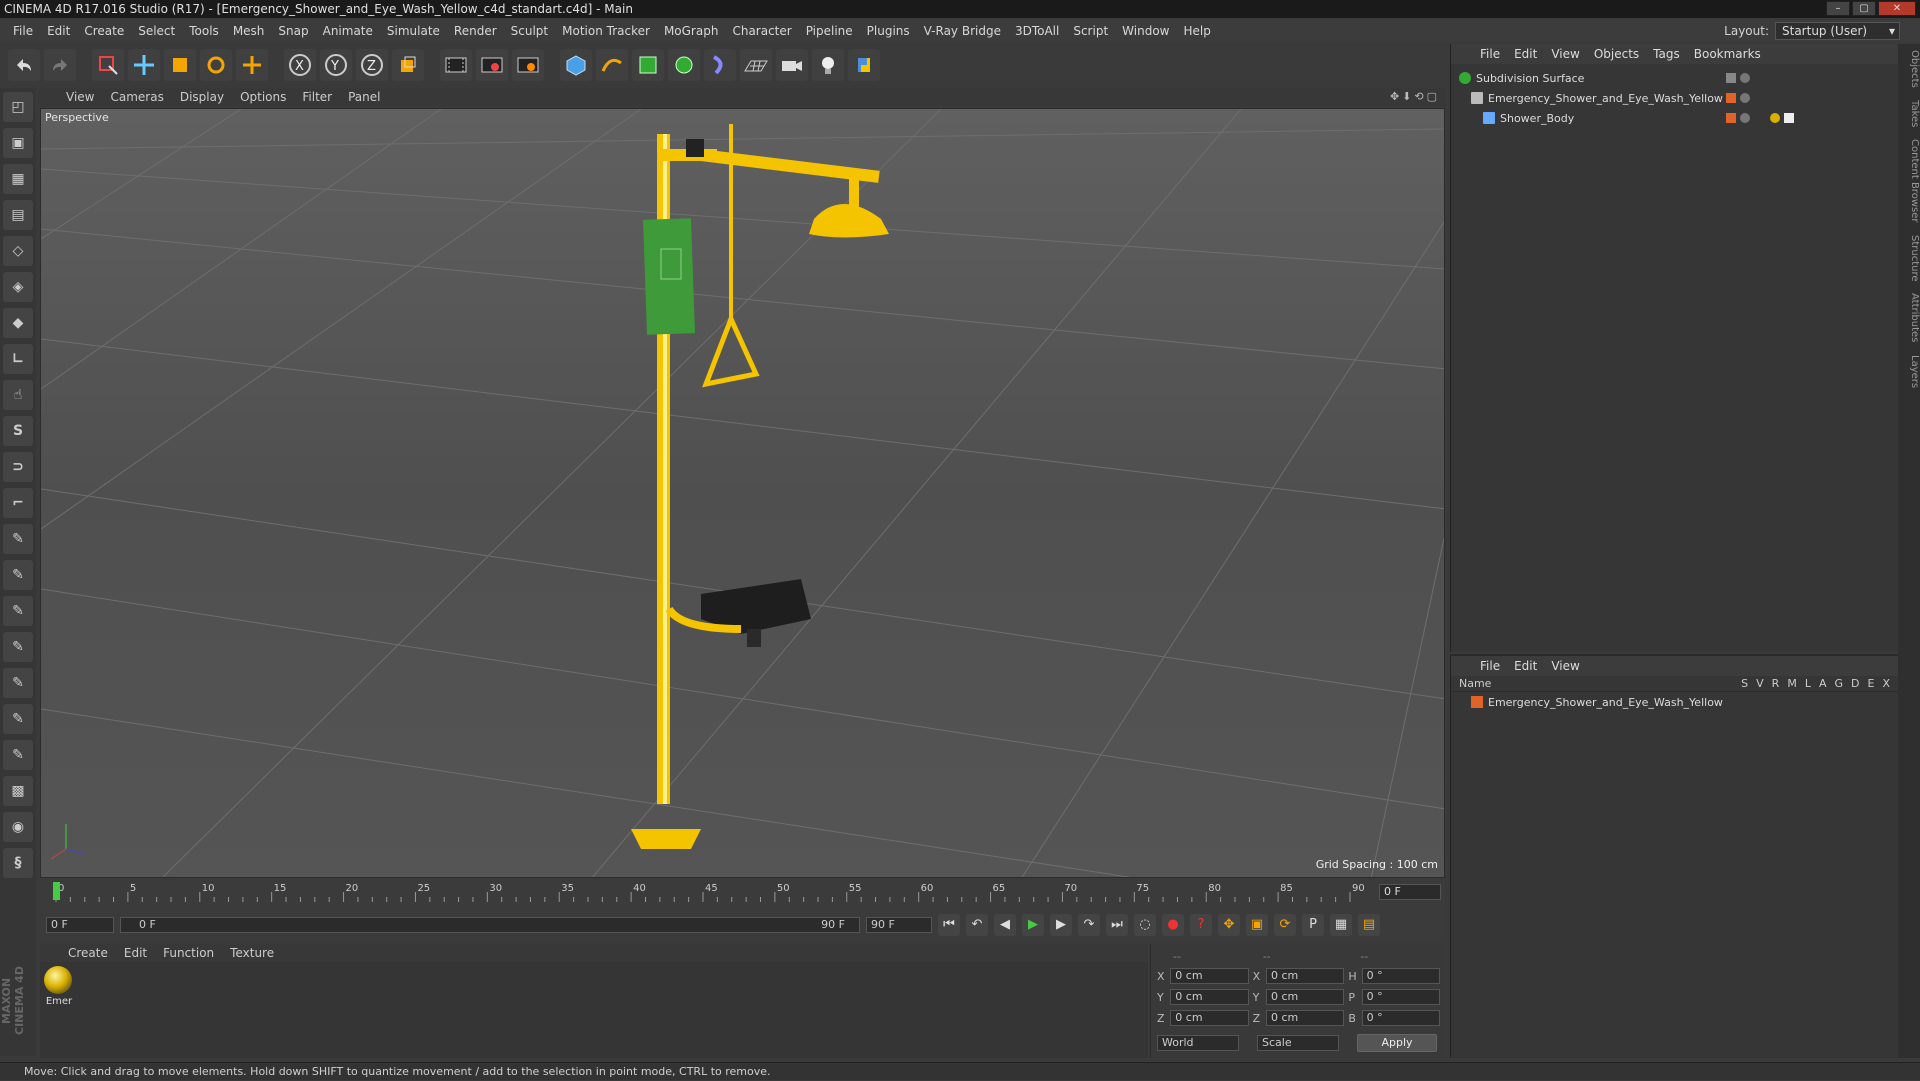 This screenshot has height=1081, width=1920. What do you see at coordinates (18, 431) in the screenshot?
I see `snap-icon: S` at bounding box center [18, 431].